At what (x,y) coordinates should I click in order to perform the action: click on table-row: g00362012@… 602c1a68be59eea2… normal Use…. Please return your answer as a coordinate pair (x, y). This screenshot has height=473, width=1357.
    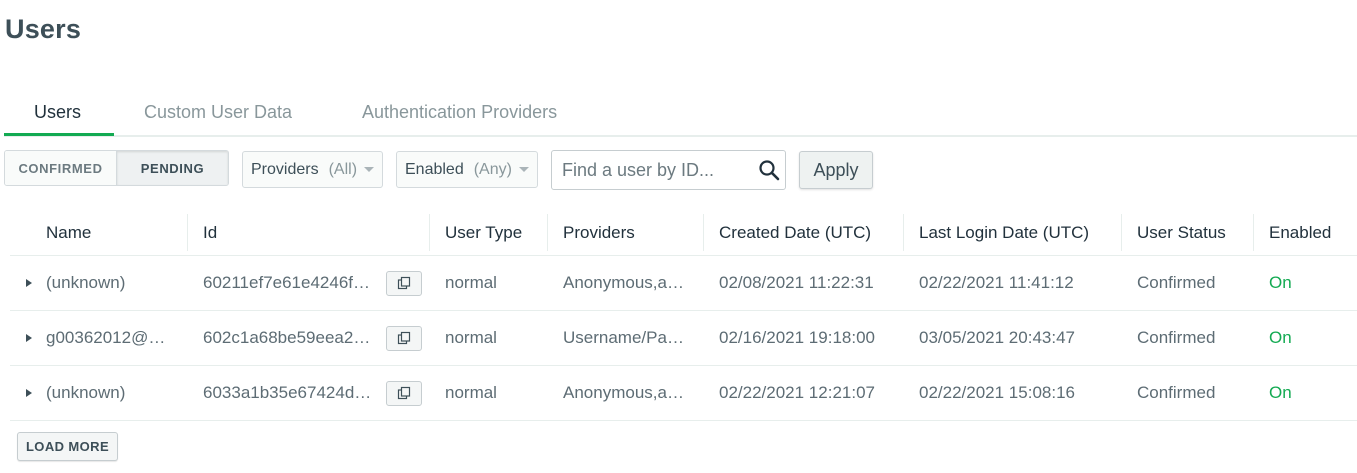
    Looking at the image, I should click on (683, 338).